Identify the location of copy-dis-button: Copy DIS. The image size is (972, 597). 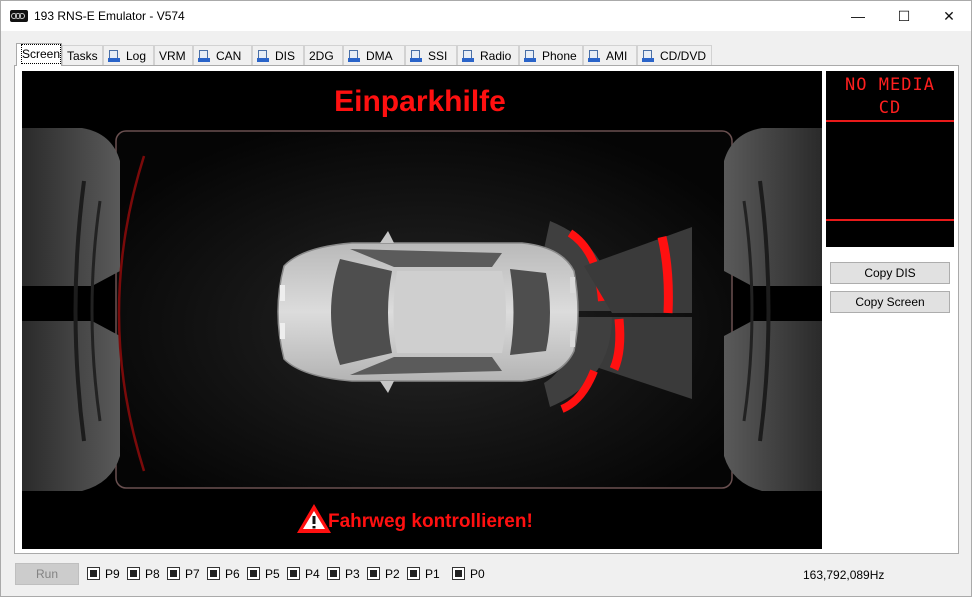
(890, 273).